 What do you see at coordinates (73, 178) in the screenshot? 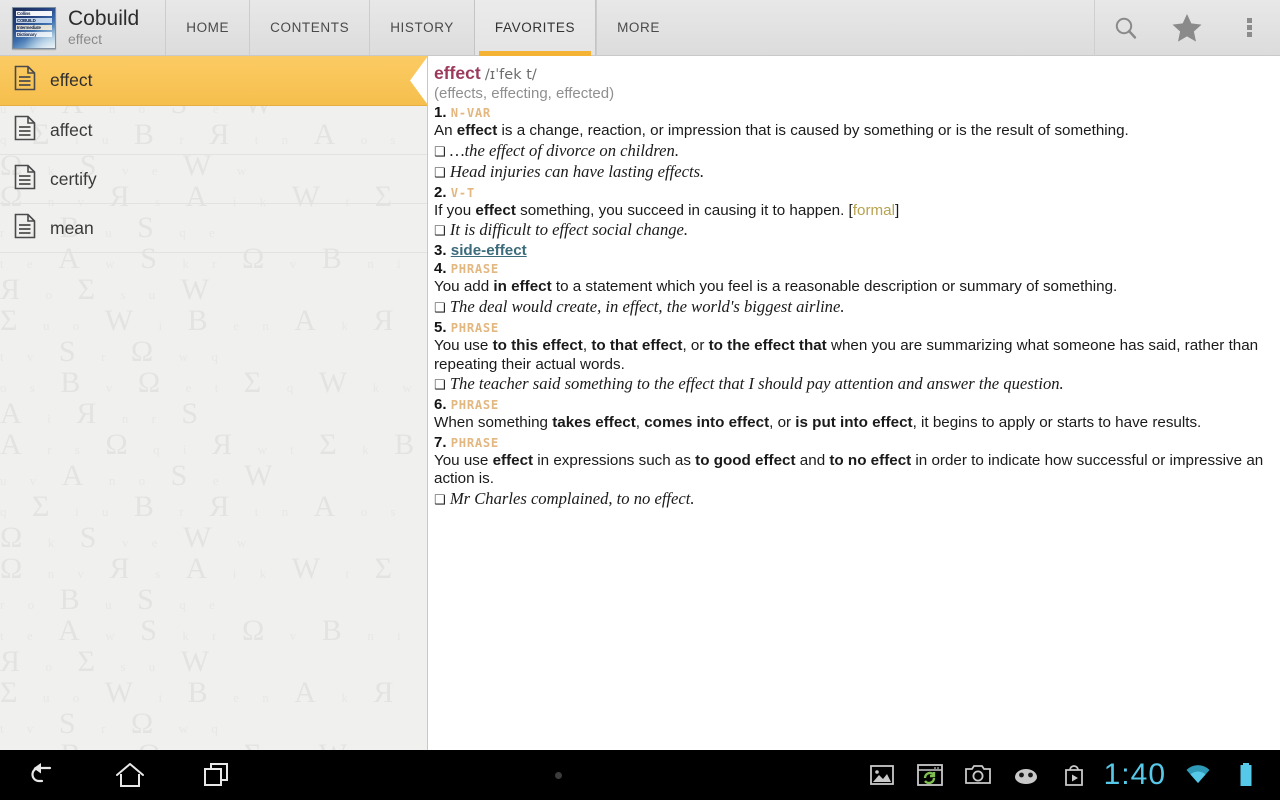
I see `list-item-label: certify` at bounding box center [73, 178].